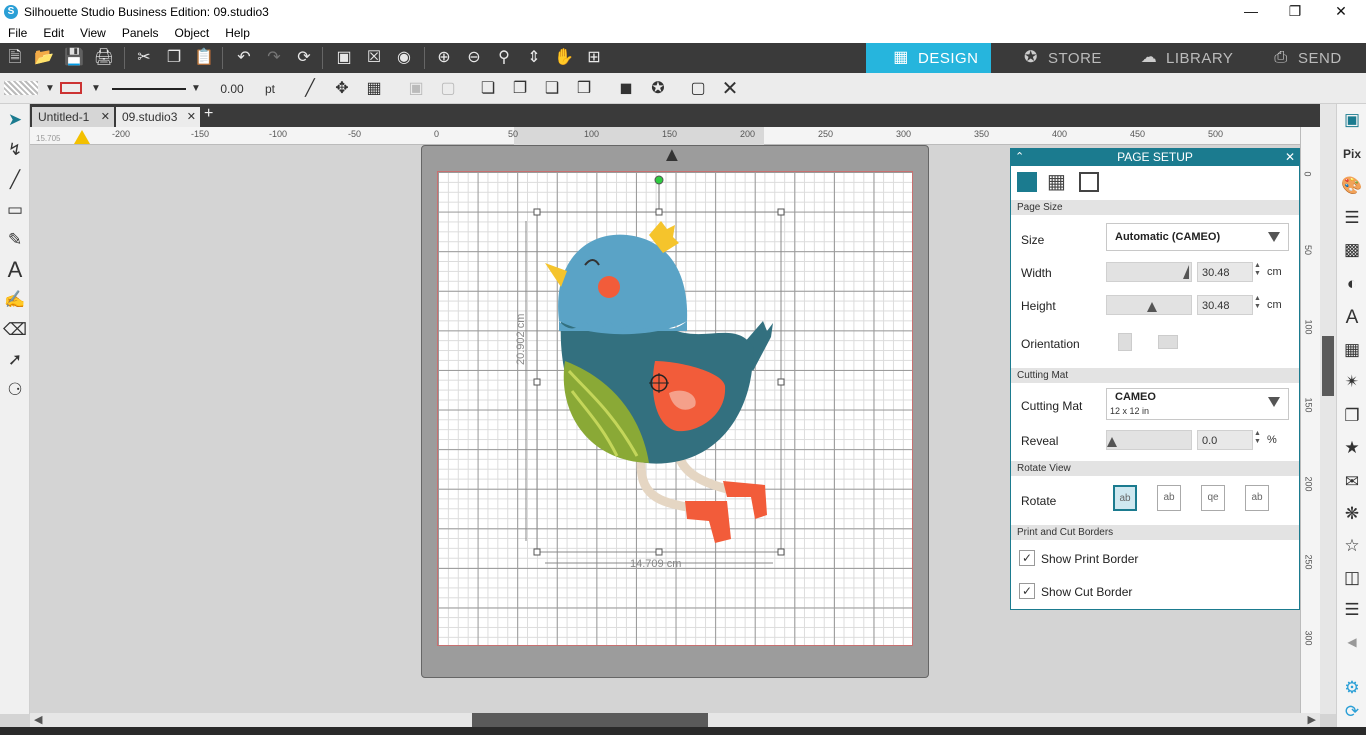 The height and width of the screenshot is (735, 1366). Describe the element at coordinates (1352, 546) in the screenshot. I see `star-icon: ☆` at that location.